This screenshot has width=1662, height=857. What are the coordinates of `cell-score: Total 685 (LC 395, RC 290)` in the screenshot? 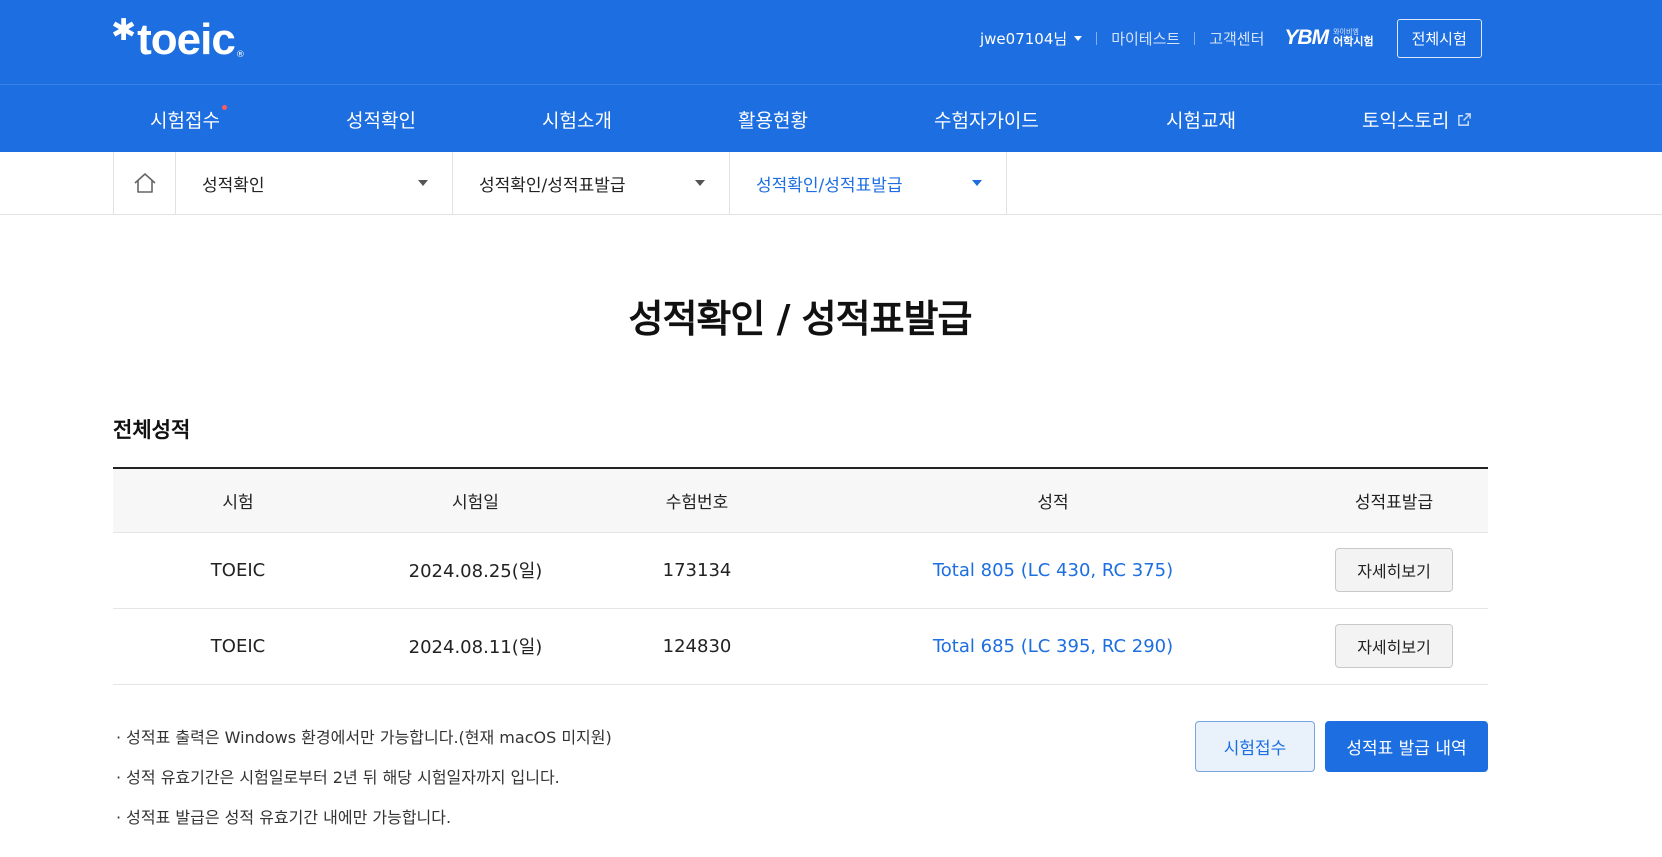 It's located at (1053, 646).